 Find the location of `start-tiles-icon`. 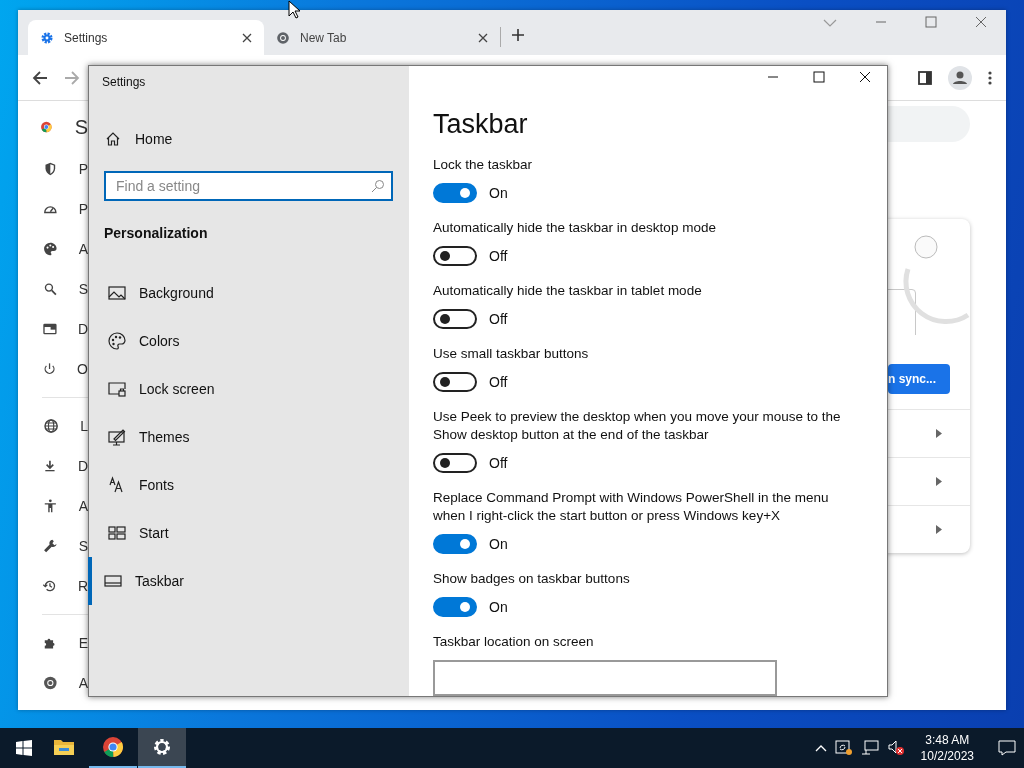

start-tiles-icon is located at coordinates (117, 533).